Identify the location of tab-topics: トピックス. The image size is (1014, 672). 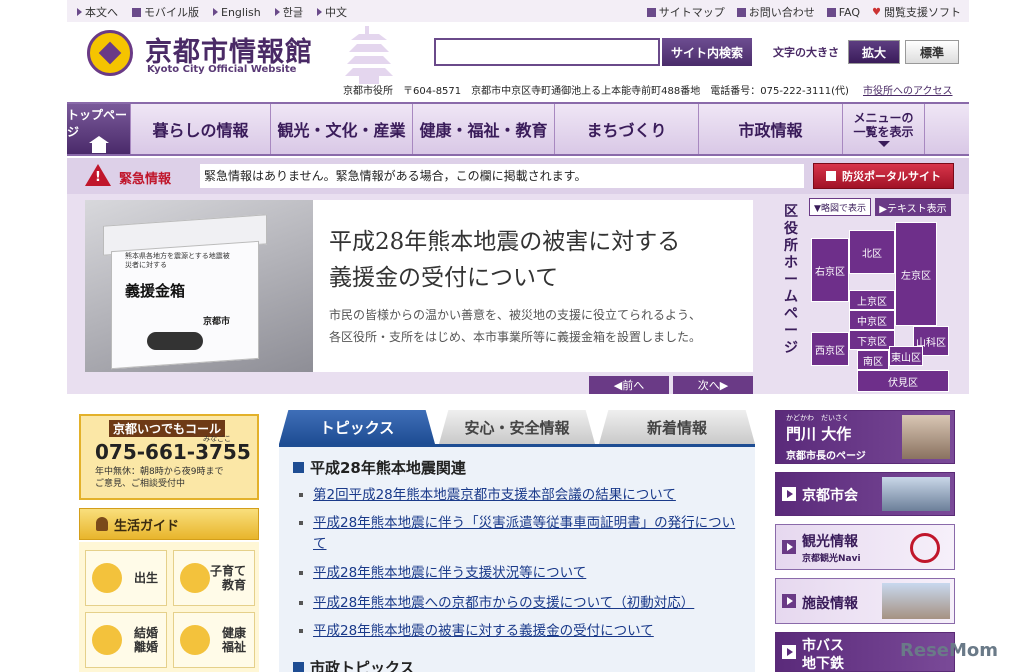
(357, 427).